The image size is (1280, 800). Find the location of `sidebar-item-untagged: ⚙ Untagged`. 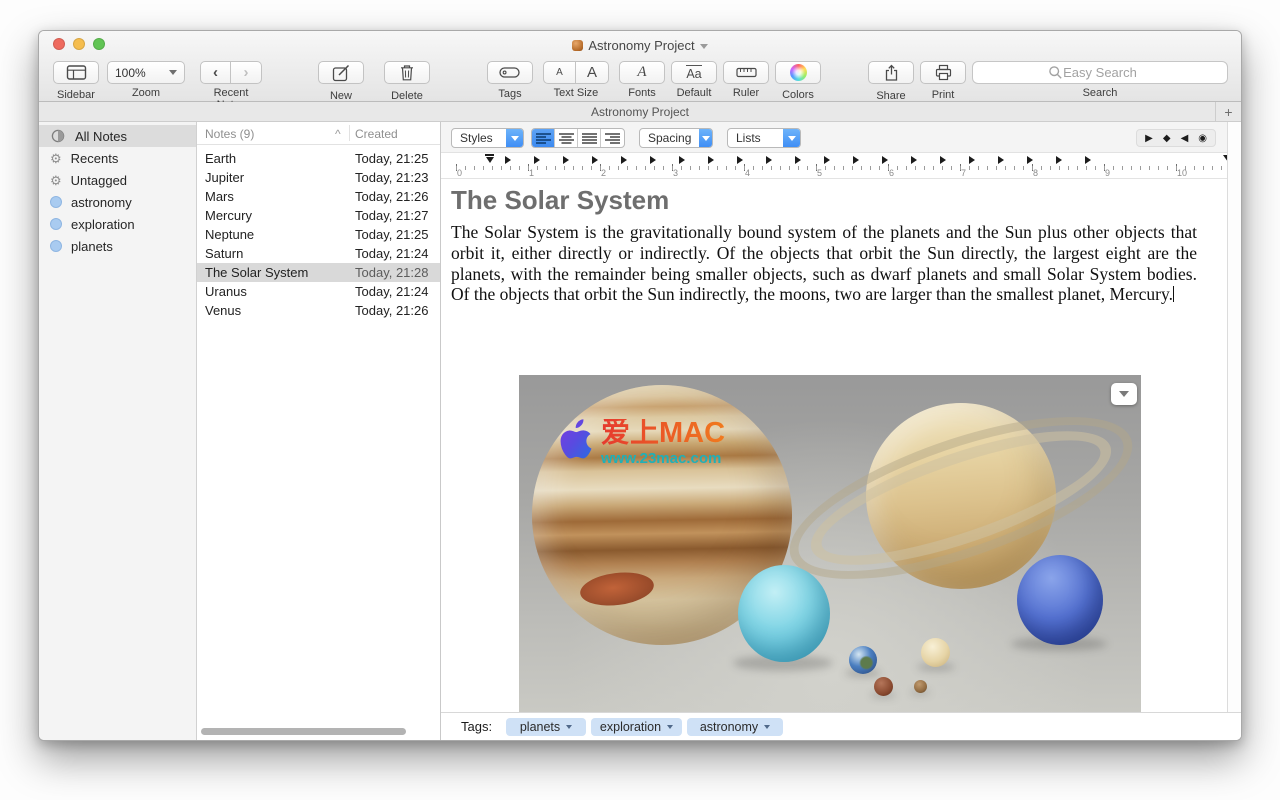

sidebar-item-untagged: ⚙ Untagged is located at coordinates (117, 180).